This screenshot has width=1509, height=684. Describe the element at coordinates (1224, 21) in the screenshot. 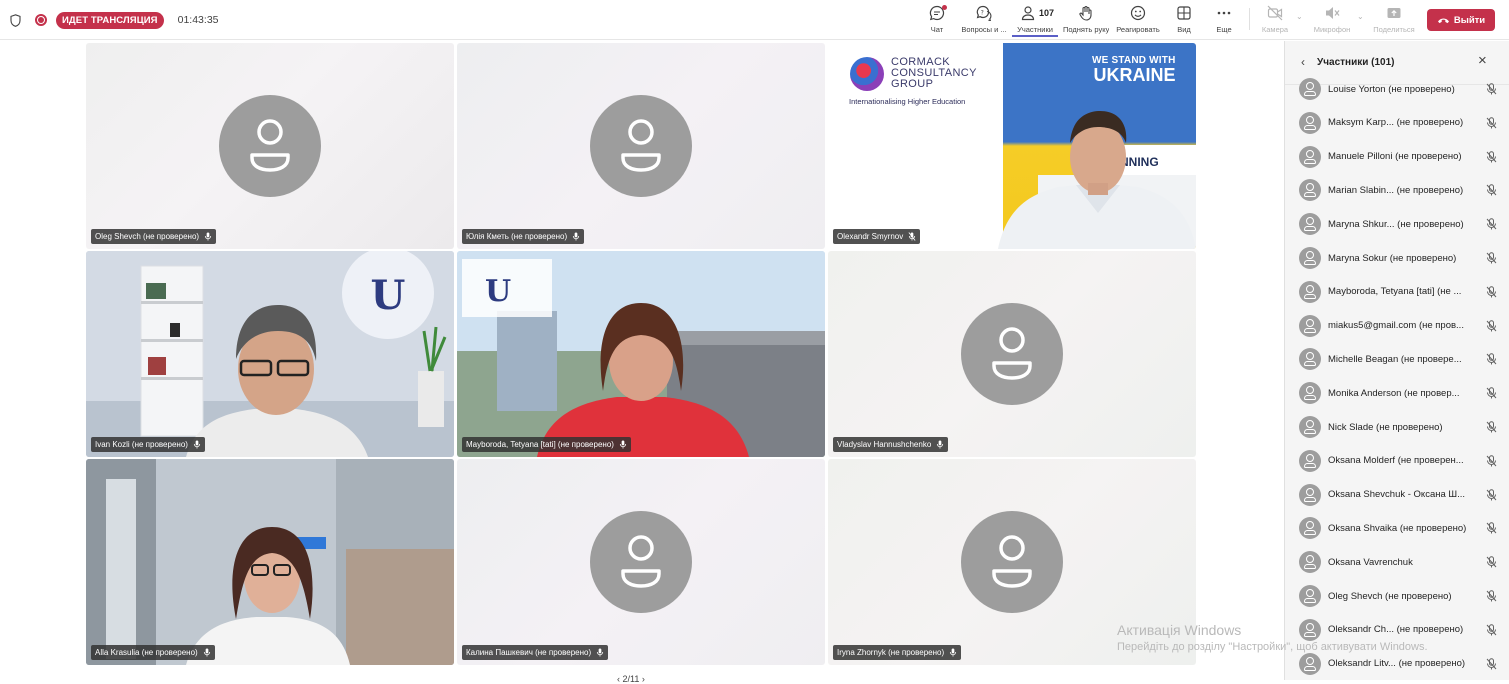

I see `more-button: Еще` at that location.